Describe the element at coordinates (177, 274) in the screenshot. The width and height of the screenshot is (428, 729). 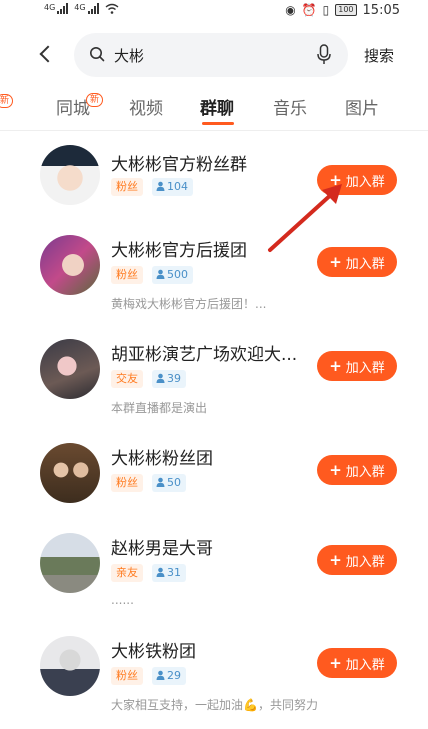
I see `member-count-value: 500` at that location.